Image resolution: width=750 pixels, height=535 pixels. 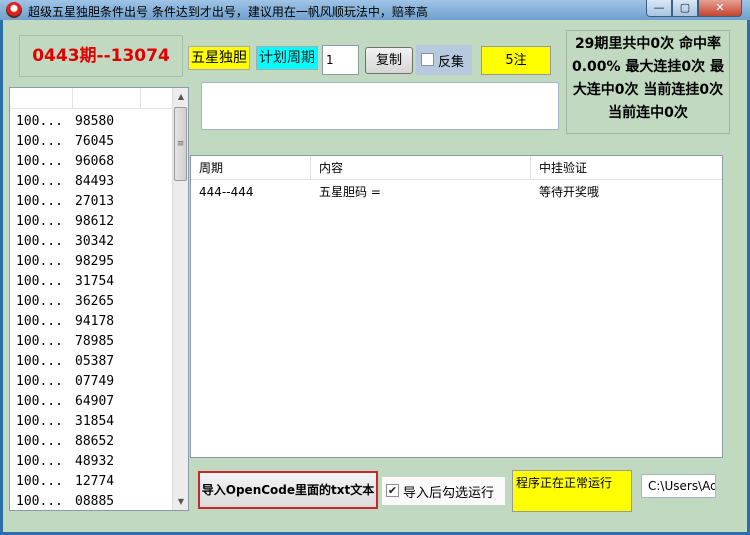 What do you see at coordinates (107, 98) in the screenshot?
I see `number-list-header-col2` at bounding box center [107, 98].